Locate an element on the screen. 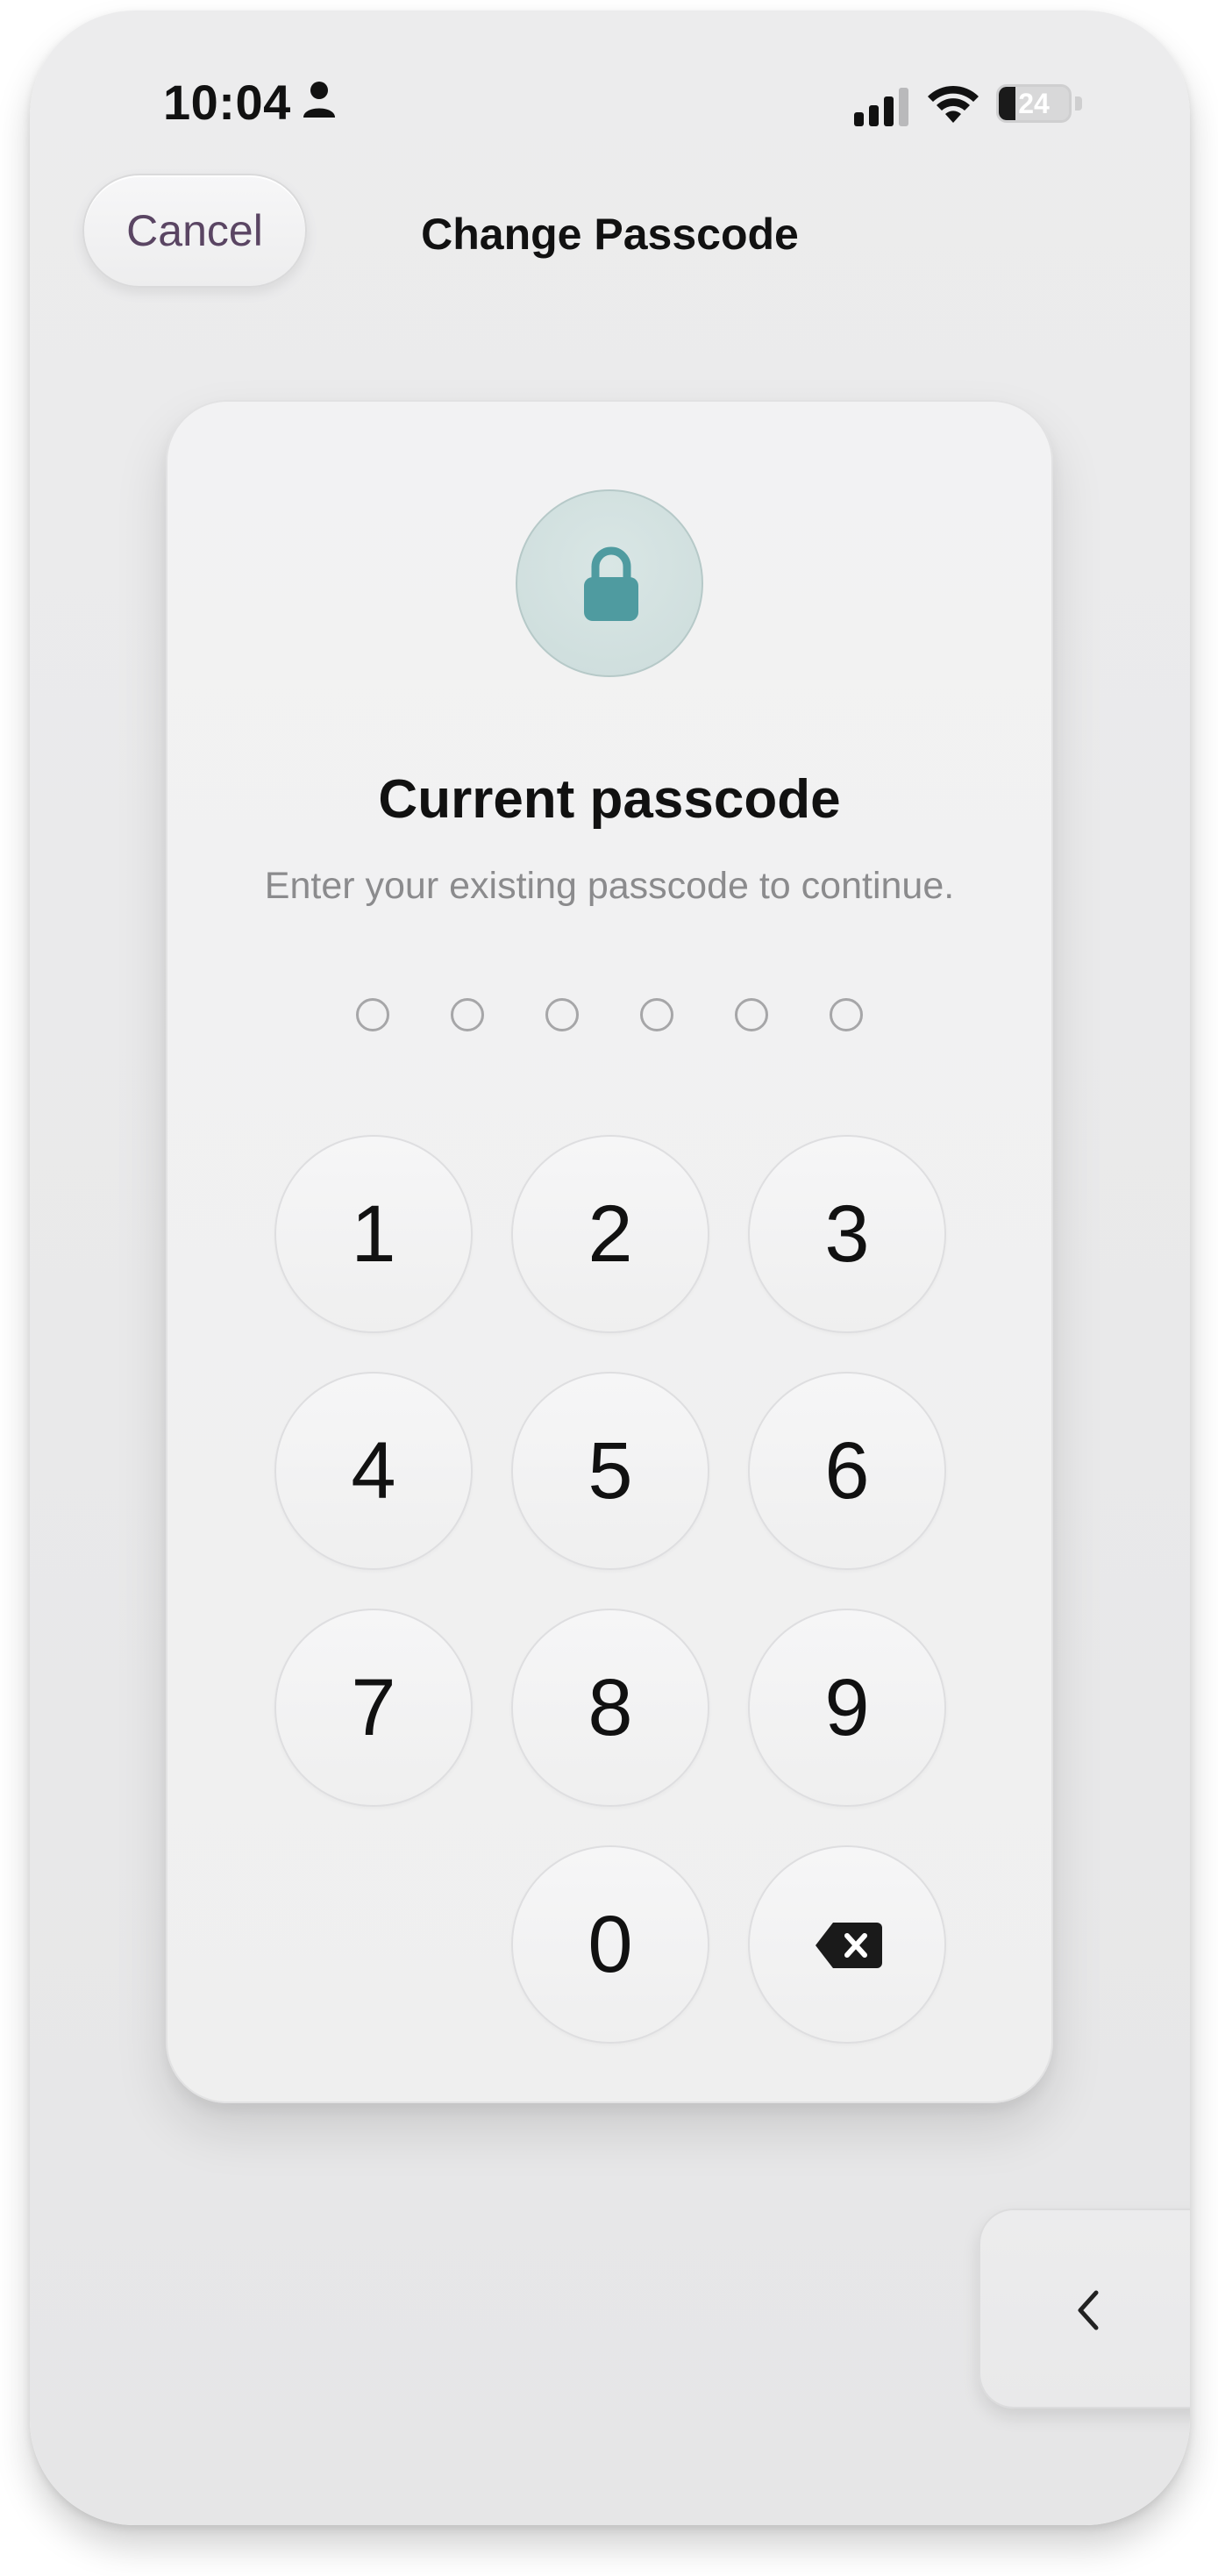  battery-icon: 24 is located at coordinates (1034, 104).